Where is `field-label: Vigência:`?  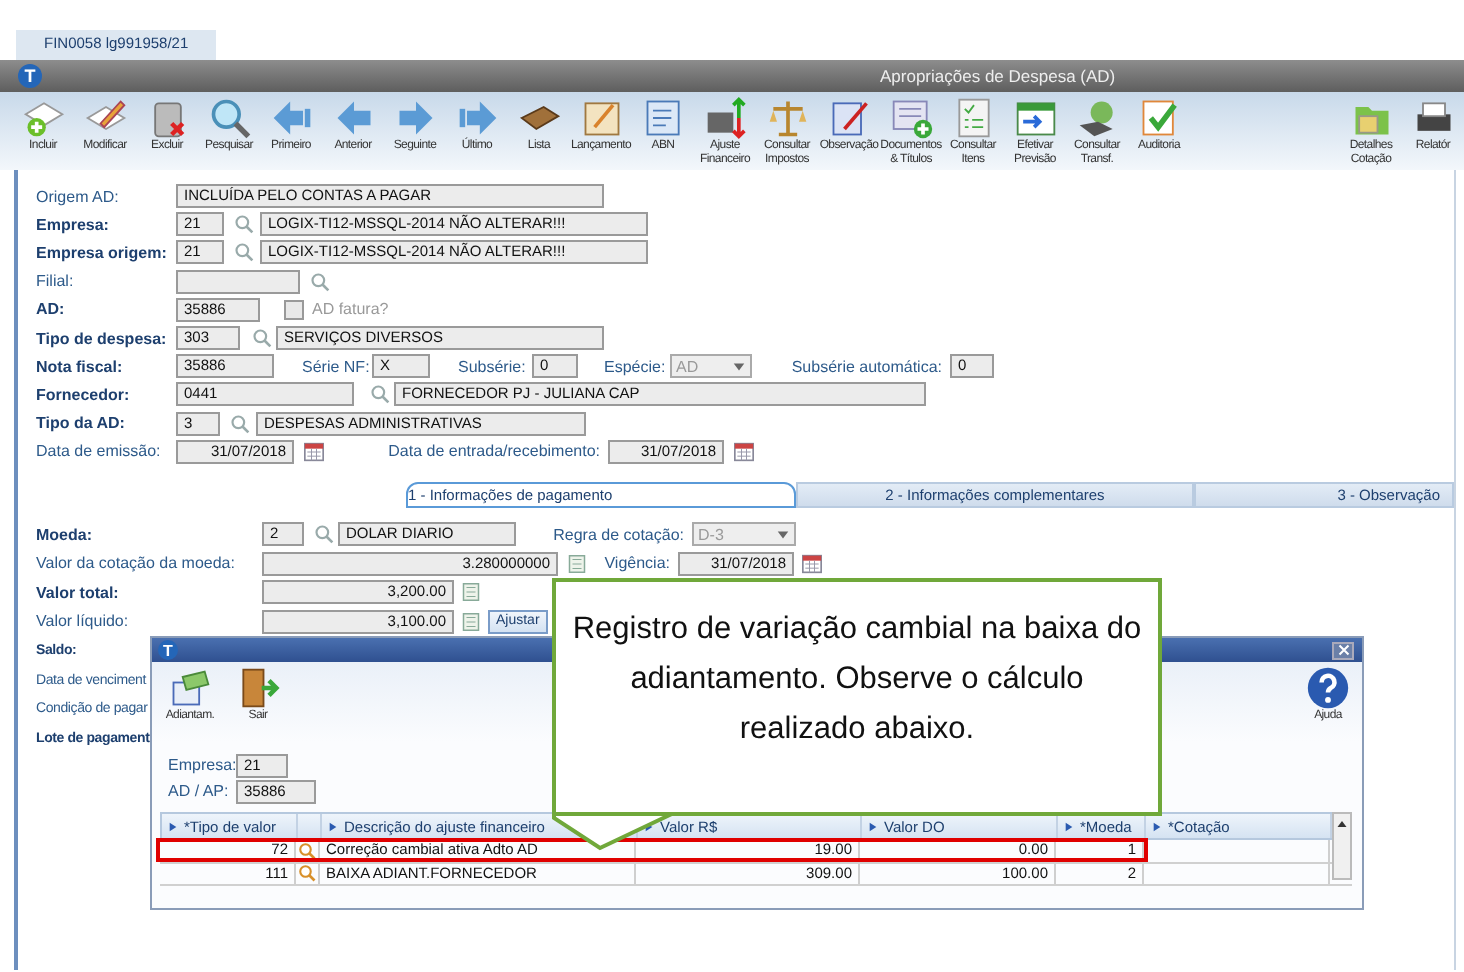 field-label: Vigência: is located at coordinates (637, 563).